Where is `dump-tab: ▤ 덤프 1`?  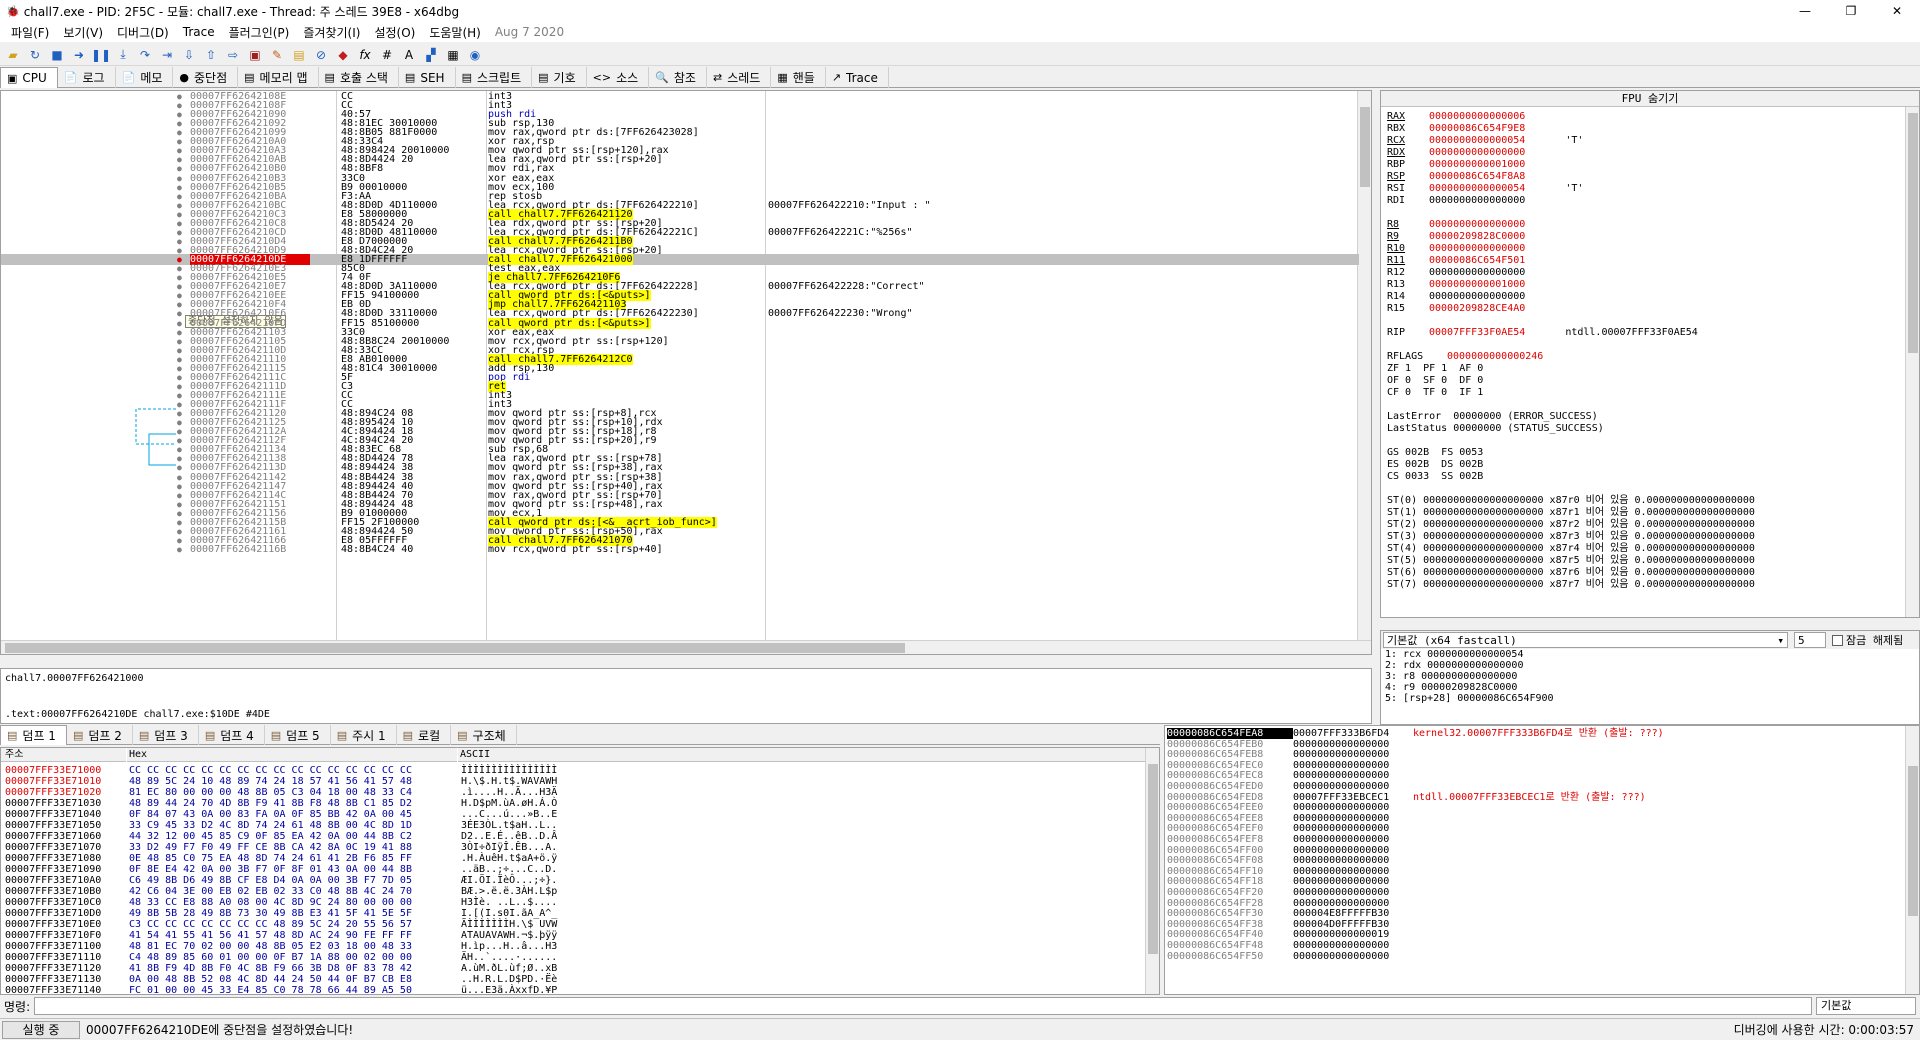 dump-tab: ▤ 덤프 1 is located at coordinates (33, 735).